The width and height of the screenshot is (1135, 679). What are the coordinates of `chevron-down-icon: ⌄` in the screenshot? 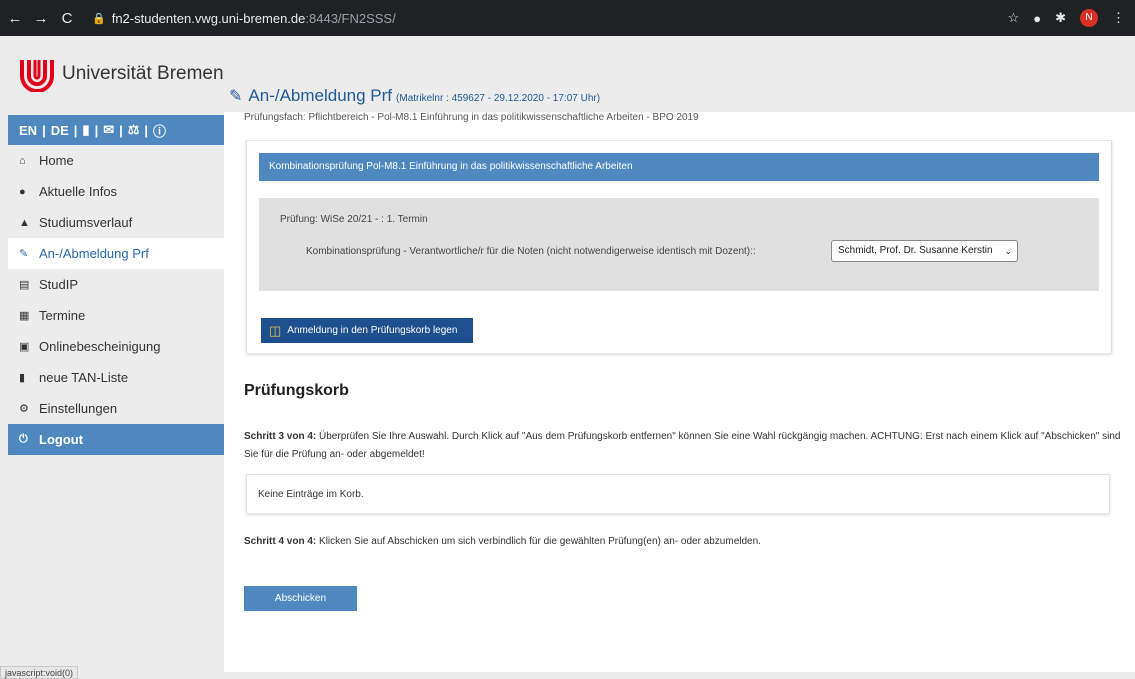 It's located at (1008, 251).